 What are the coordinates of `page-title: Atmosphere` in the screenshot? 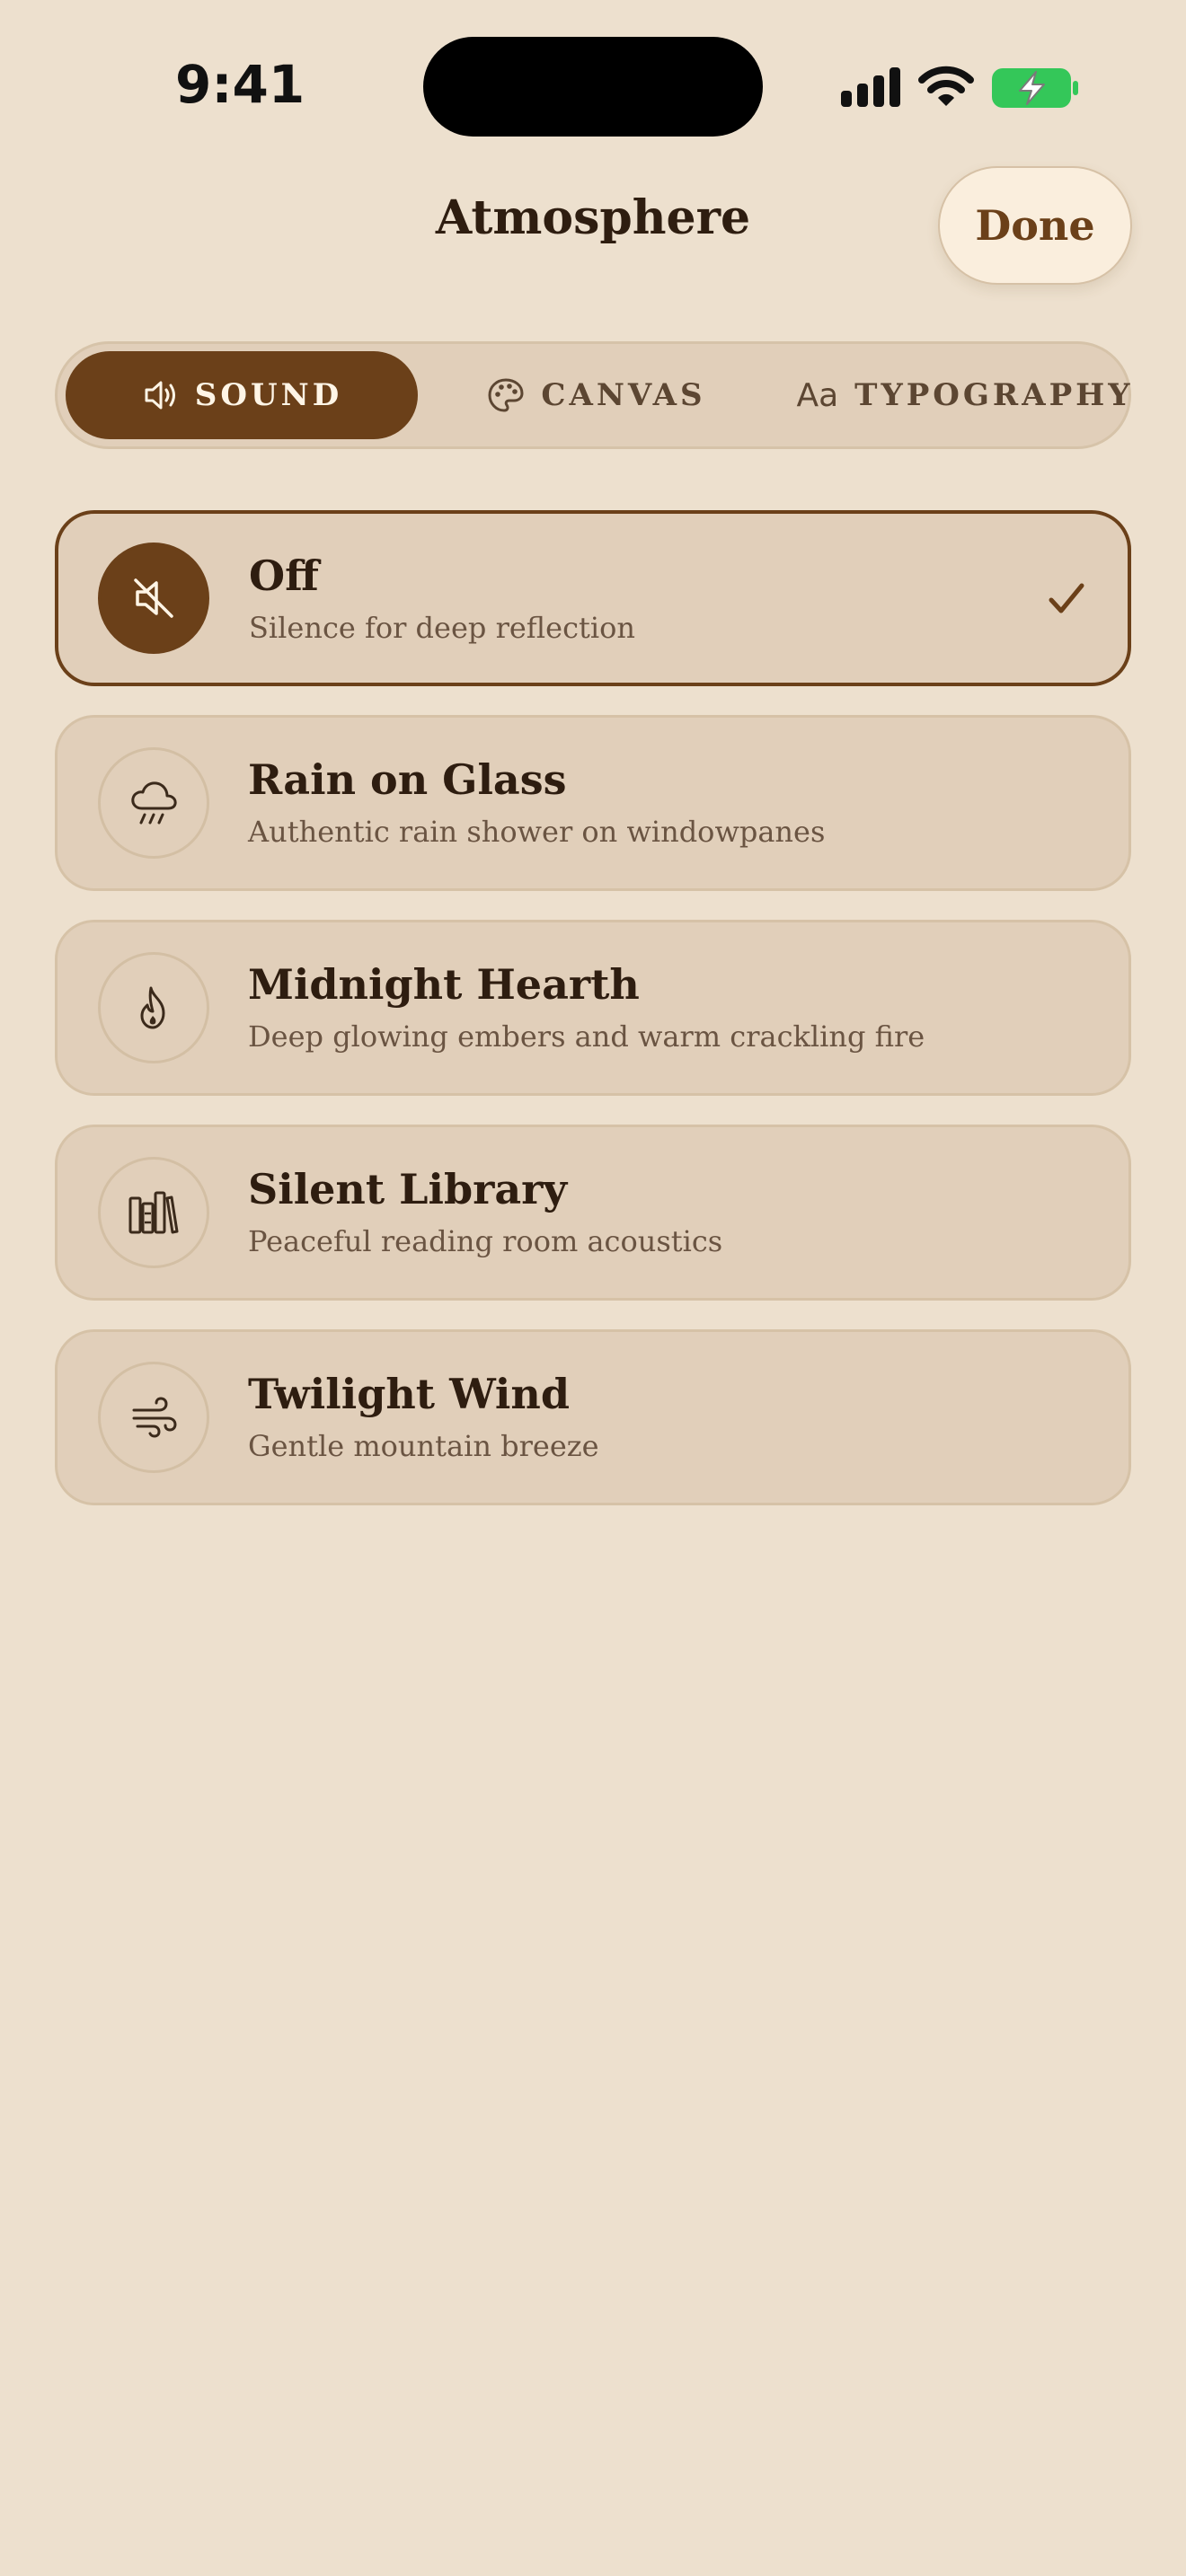 It's located at (593, 217).